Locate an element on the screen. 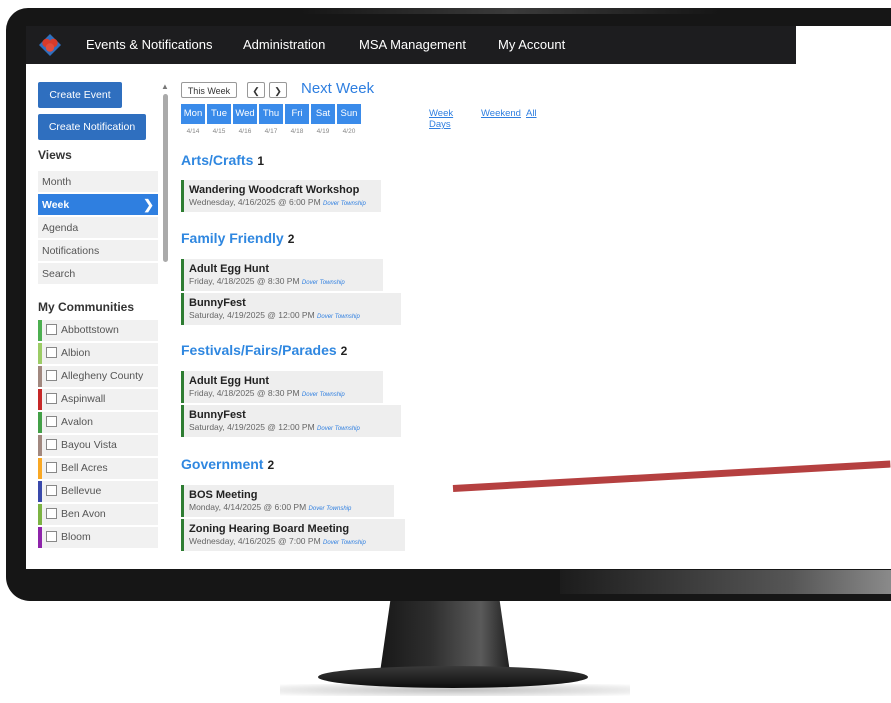 This screenshot has width=891, height=703. community-item: Bell Acres is located at coordinates (98, 468).